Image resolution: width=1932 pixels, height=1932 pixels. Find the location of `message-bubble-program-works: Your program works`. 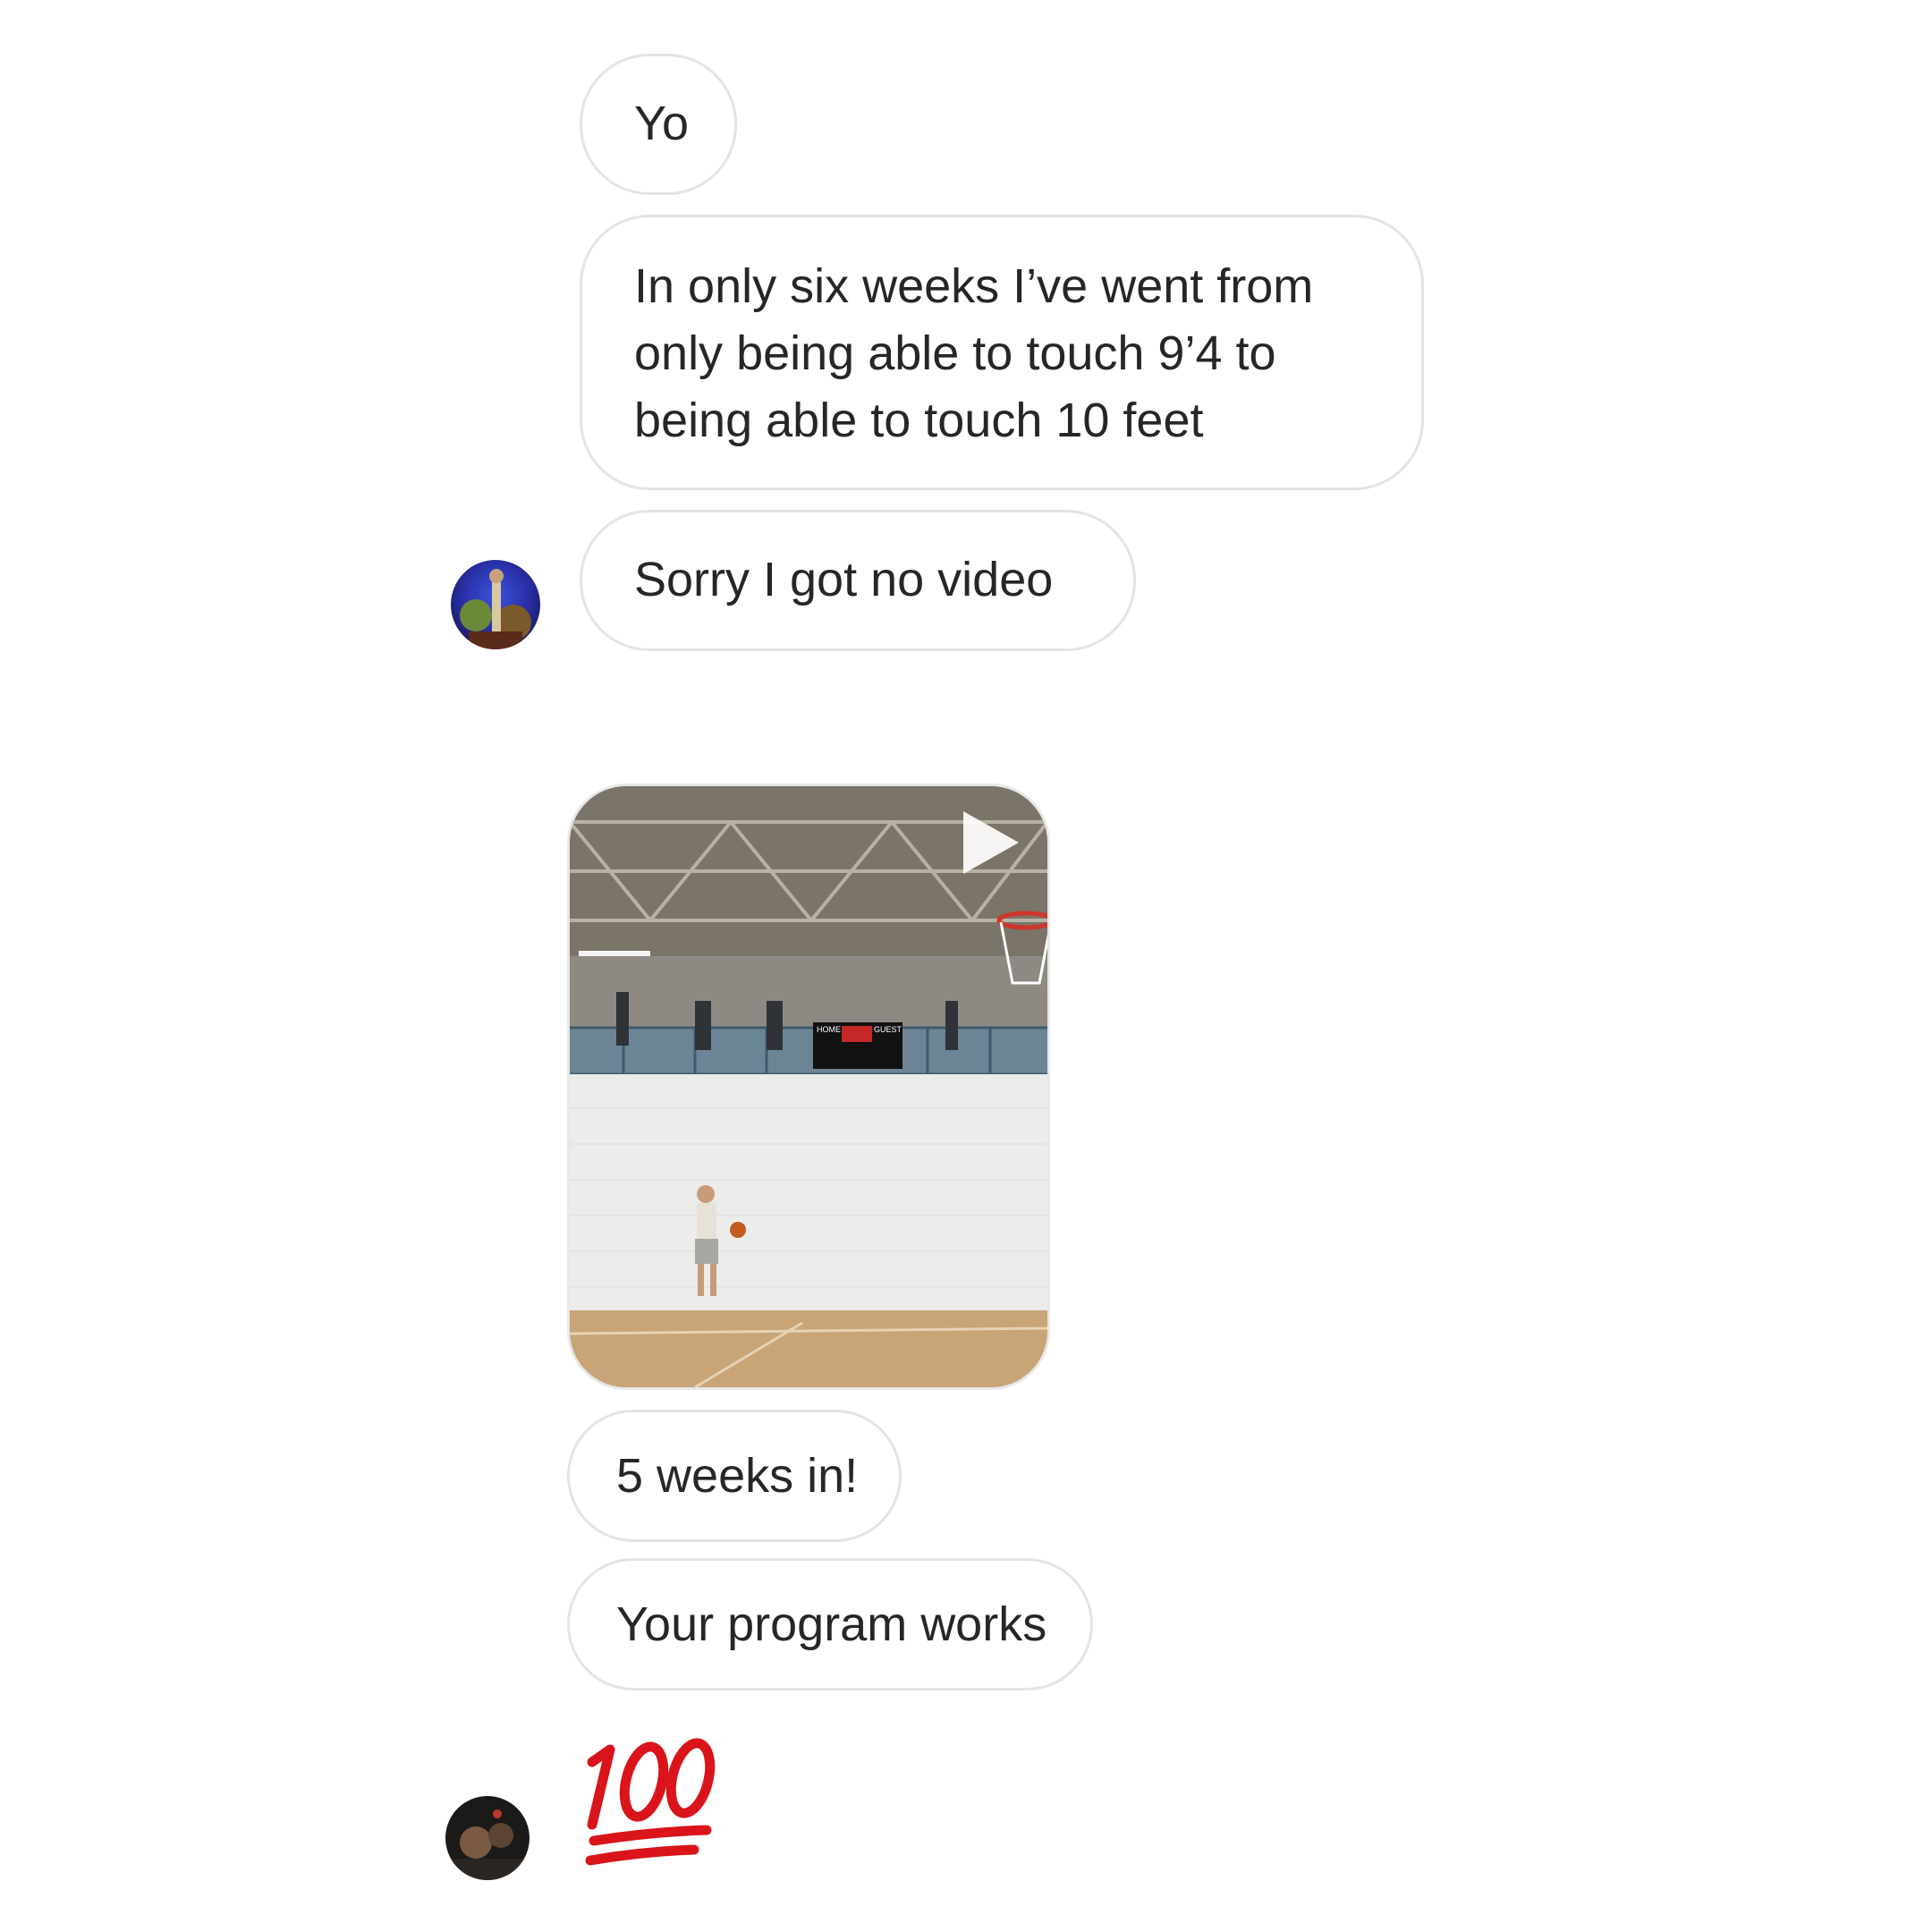

message-bubble-program-works: Your program works is located at coordinates (830, 1624).